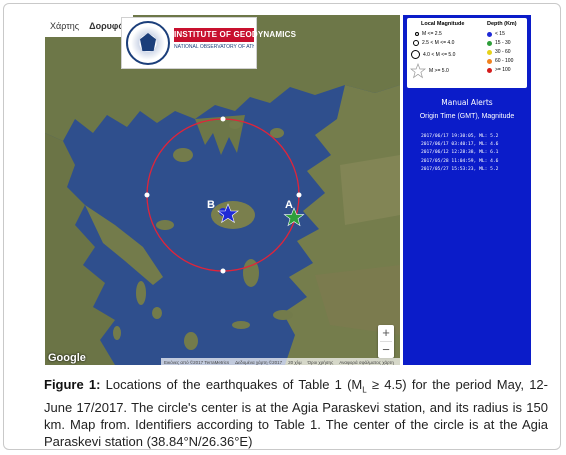 The height and width of the screenshot is (455, 566). What do you see at coordinates (211, 205) in the screenshot?
I see `station-label-b: B` at bounding box center [211, 205].